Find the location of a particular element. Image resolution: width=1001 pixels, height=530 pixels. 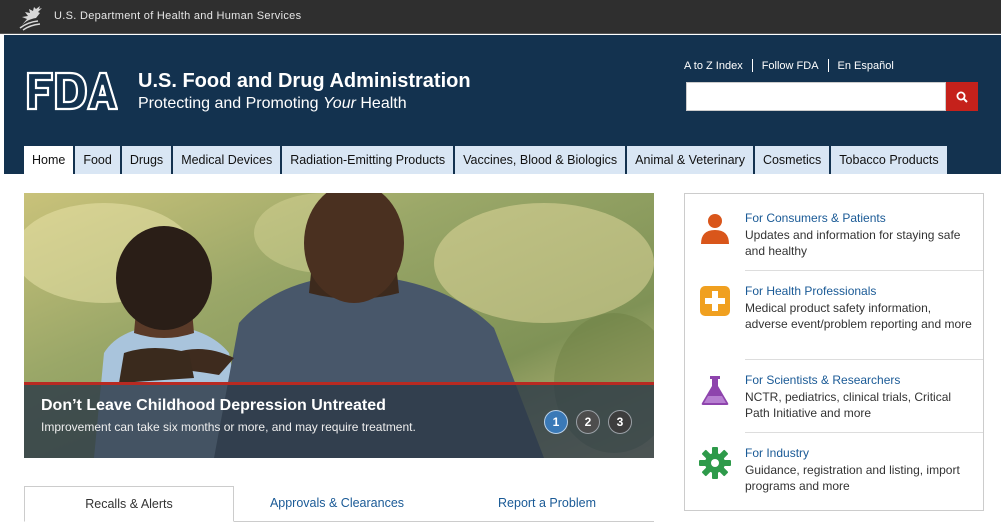

gear-icon is located at coordinates (715, 463).